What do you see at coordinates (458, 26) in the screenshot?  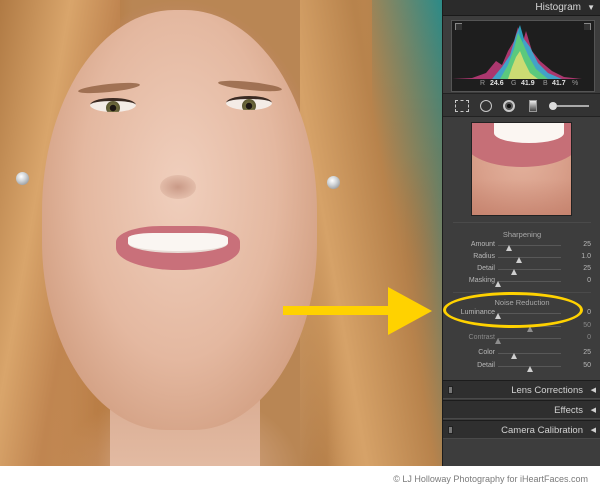 I see `shadow-clipping-icon` at bounding box center [458, 26].